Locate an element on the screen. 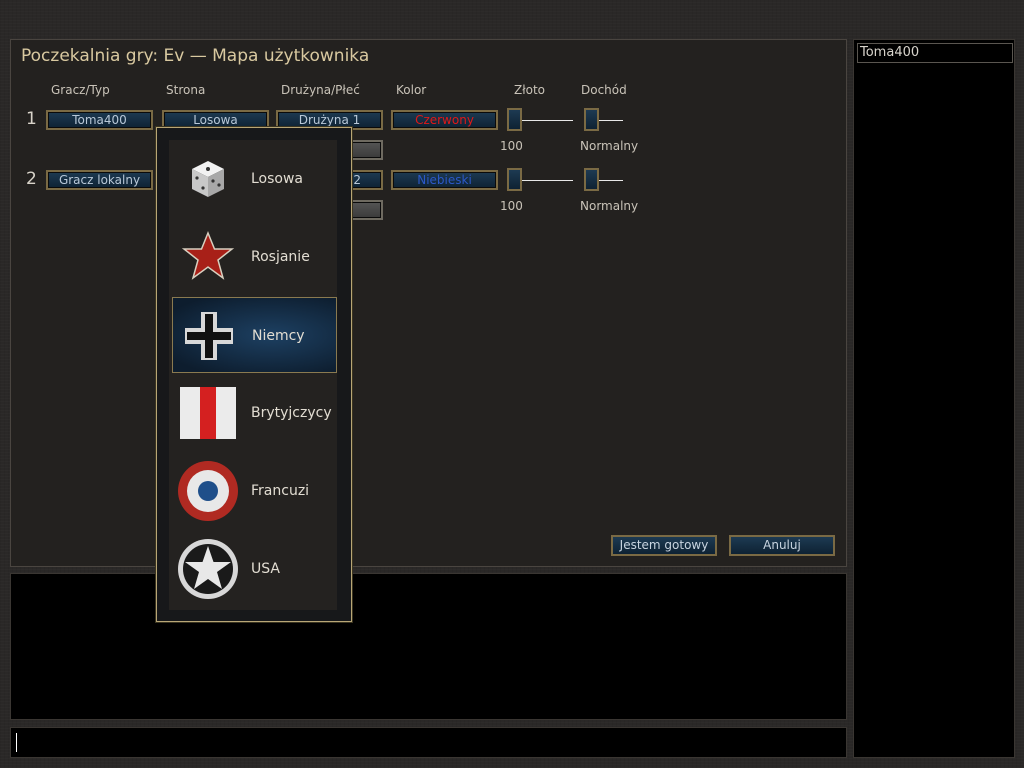 The width and height of the screenshot is (1024, 768). player-type-button: Gracz lokalny is located at coordinates (99, 180).